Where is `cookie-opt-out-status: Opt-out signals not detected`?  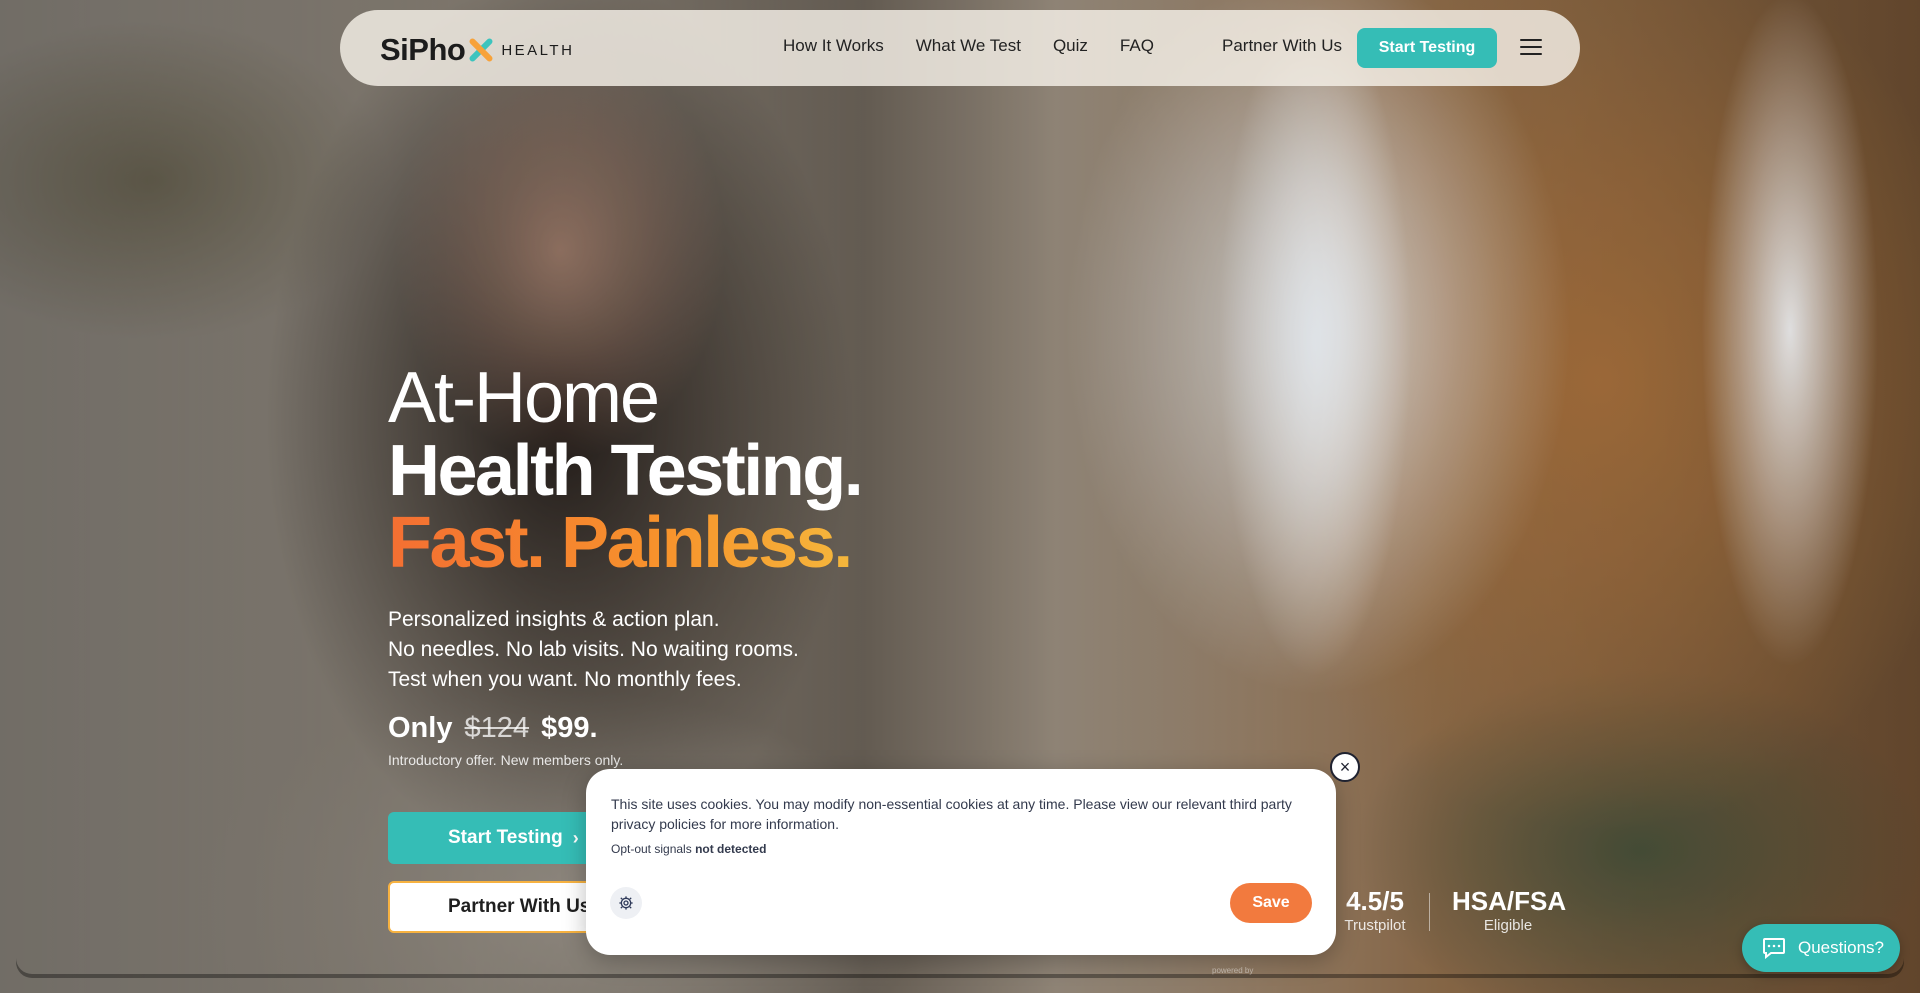 cookie-opt-out-status: Opt-out signals not detected is located at coordinates (688, 849).